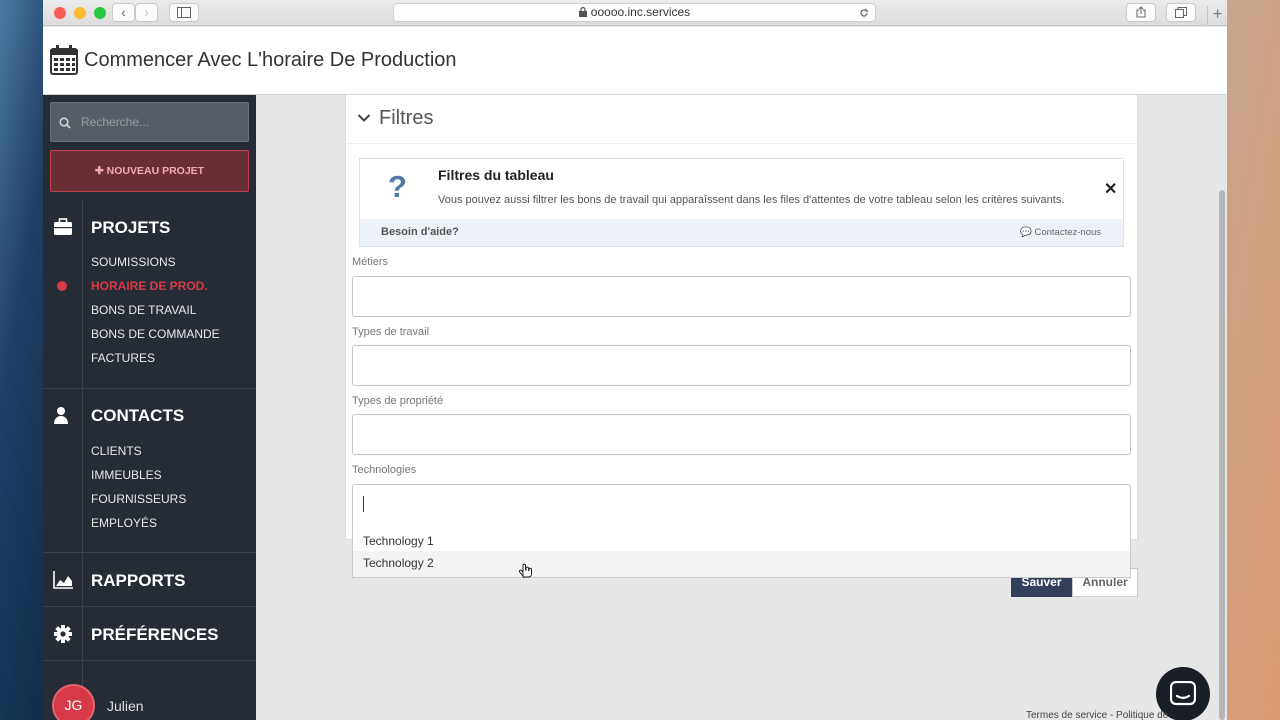 This screenshot has height=720, width=1280. What do you see at coordinates (155, 635) in the screenshot?
I see `preferences-heading: PRÉFÉRENCES` at bounding box center [155, 635].